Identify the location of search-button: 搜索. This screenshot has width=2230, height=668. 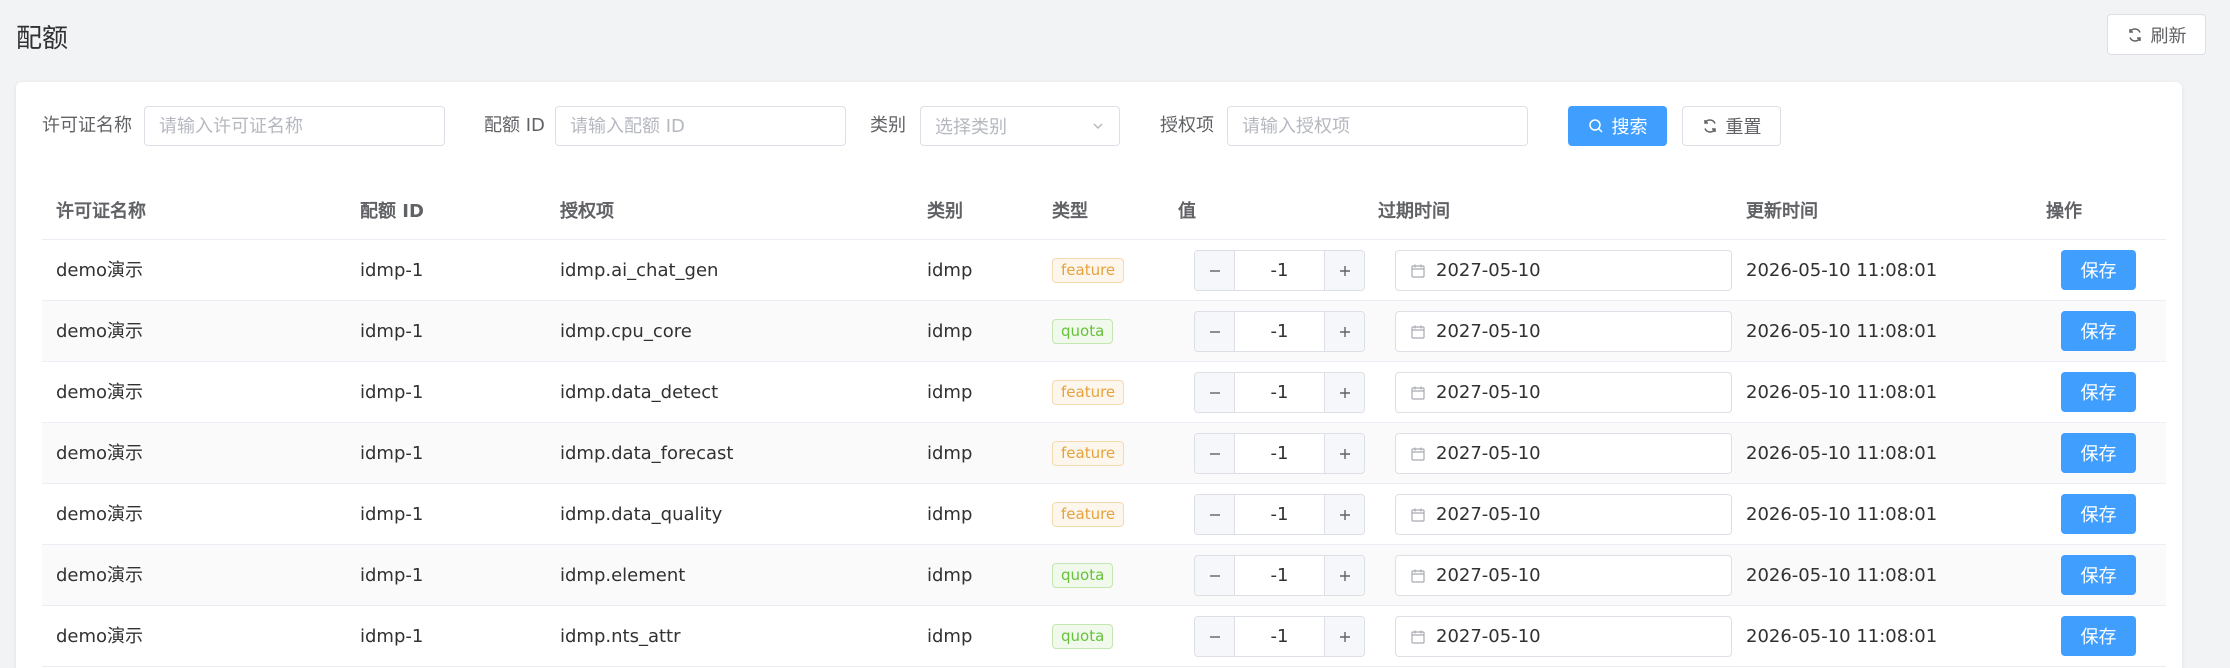
(1617, 126).